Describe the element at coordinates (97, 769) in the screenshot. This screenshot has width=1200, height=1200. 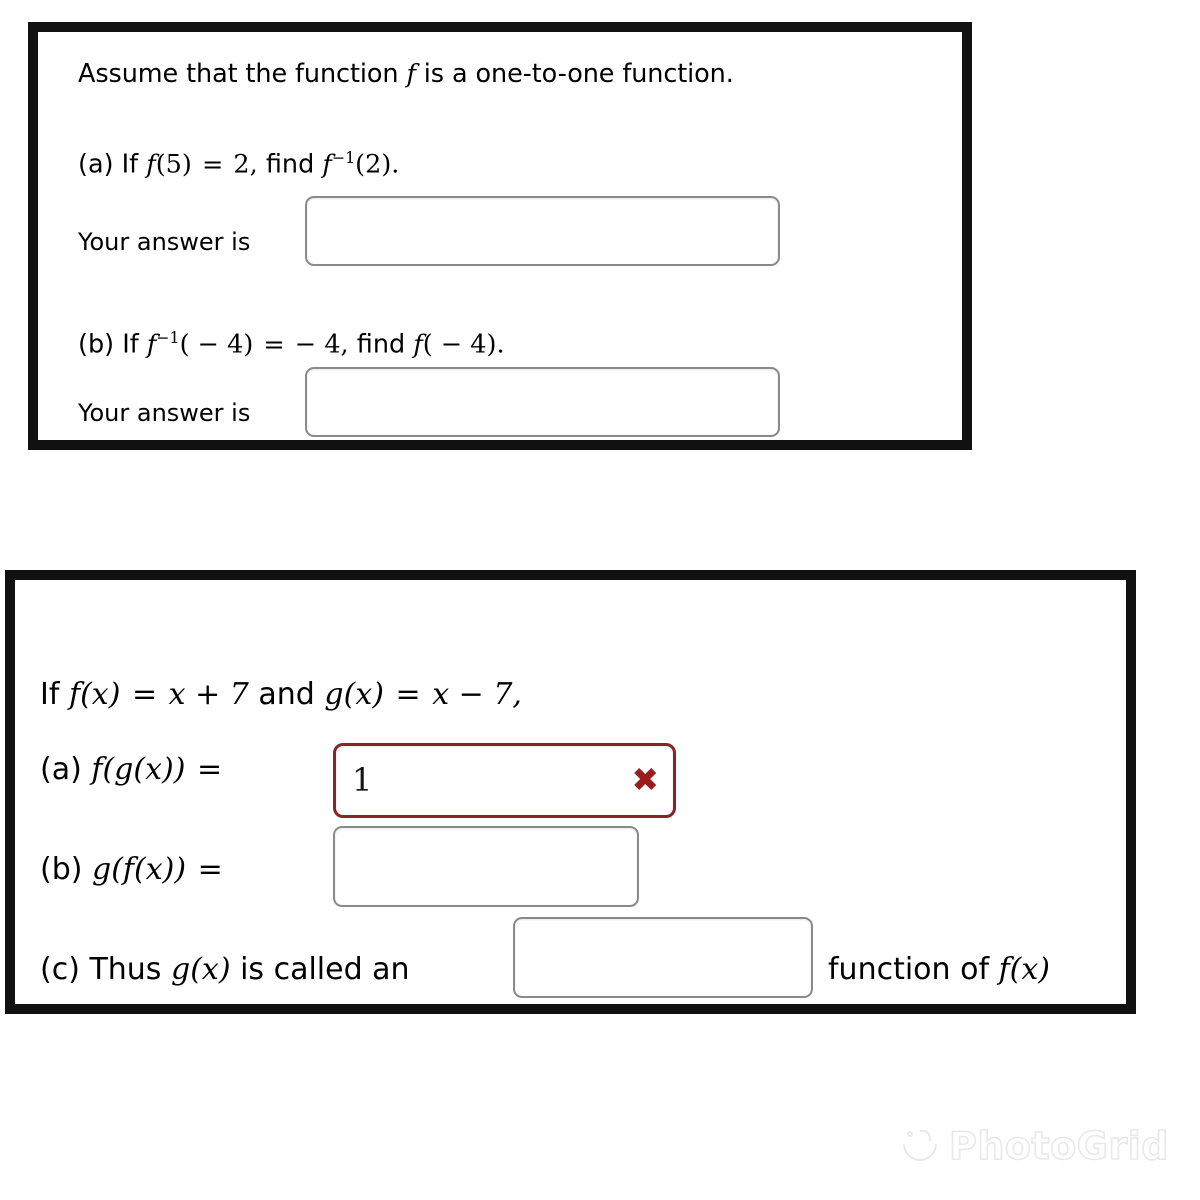
I see `p2-part-a-outer-function: f` at that location.